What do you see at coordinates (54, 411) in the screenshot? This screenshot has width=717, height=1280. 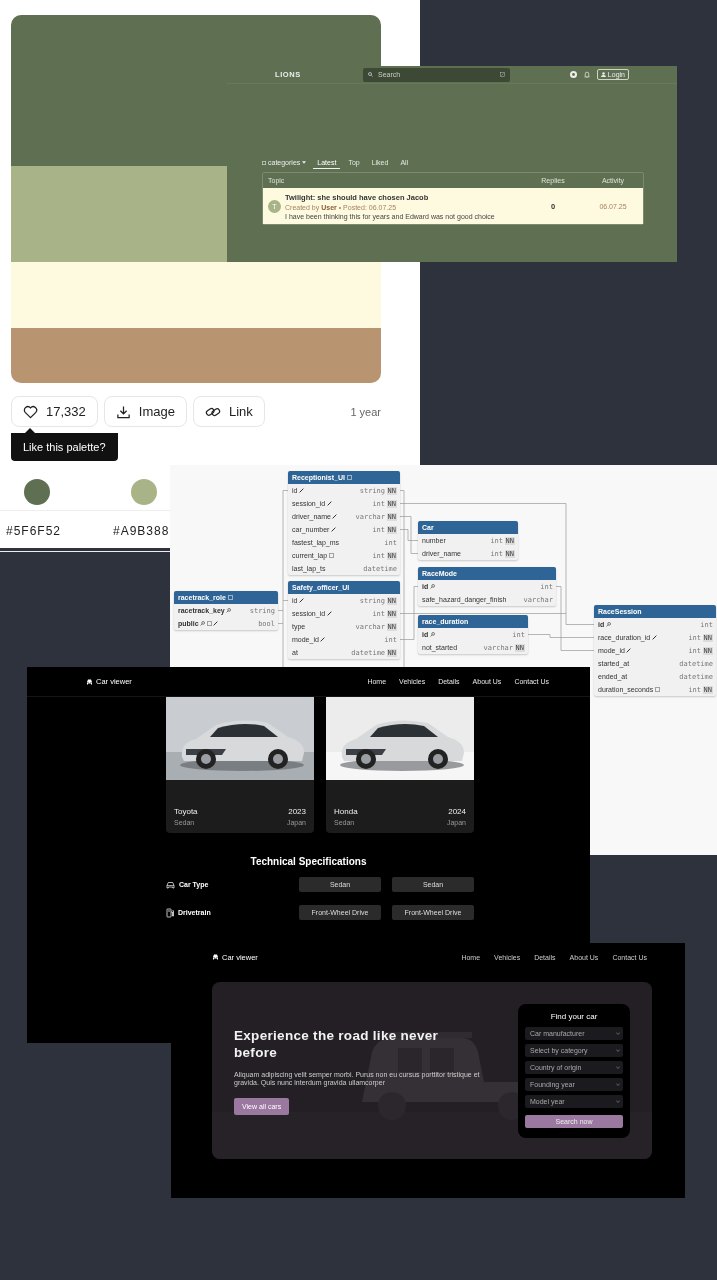 I see `like-button: 17,332` at bounding box center [54, 411].